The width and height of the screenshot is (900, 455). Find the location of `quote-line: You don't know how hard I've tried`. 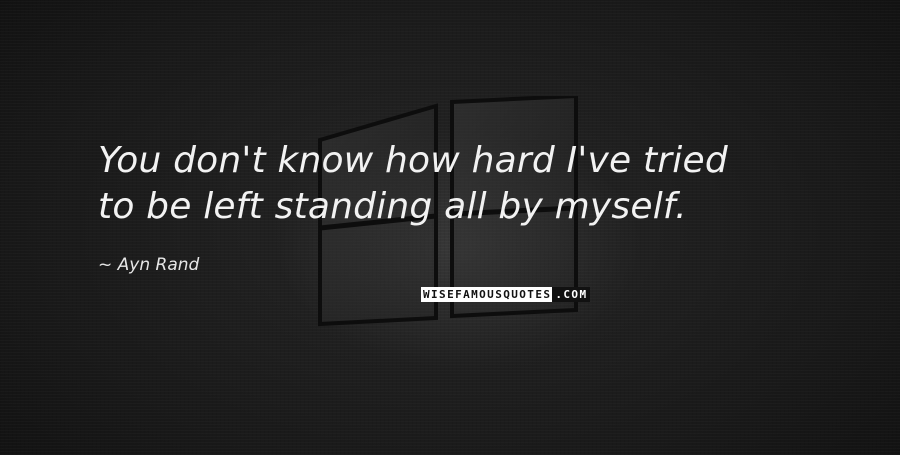

quote-line: You don't know how hard I've tried is located at coordinates (413, 160).